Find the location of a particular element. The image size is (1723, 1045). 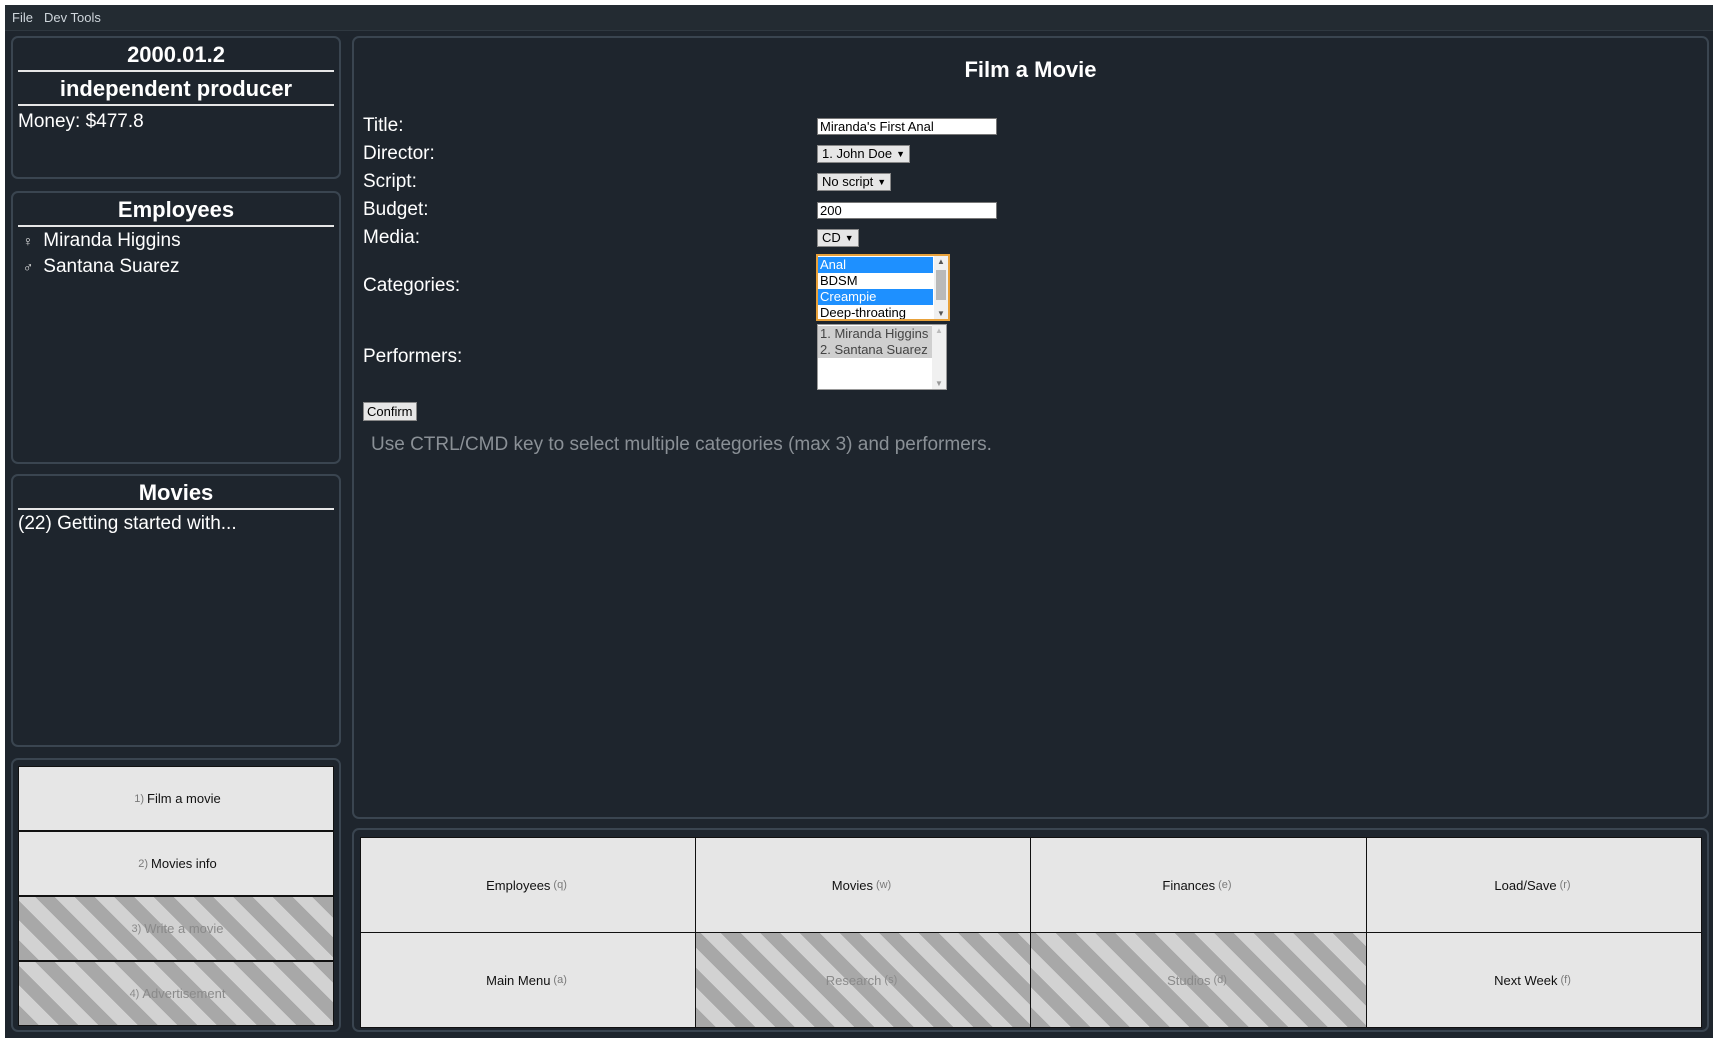

media-select: CD ▼ is located at coordinates (838, 238).